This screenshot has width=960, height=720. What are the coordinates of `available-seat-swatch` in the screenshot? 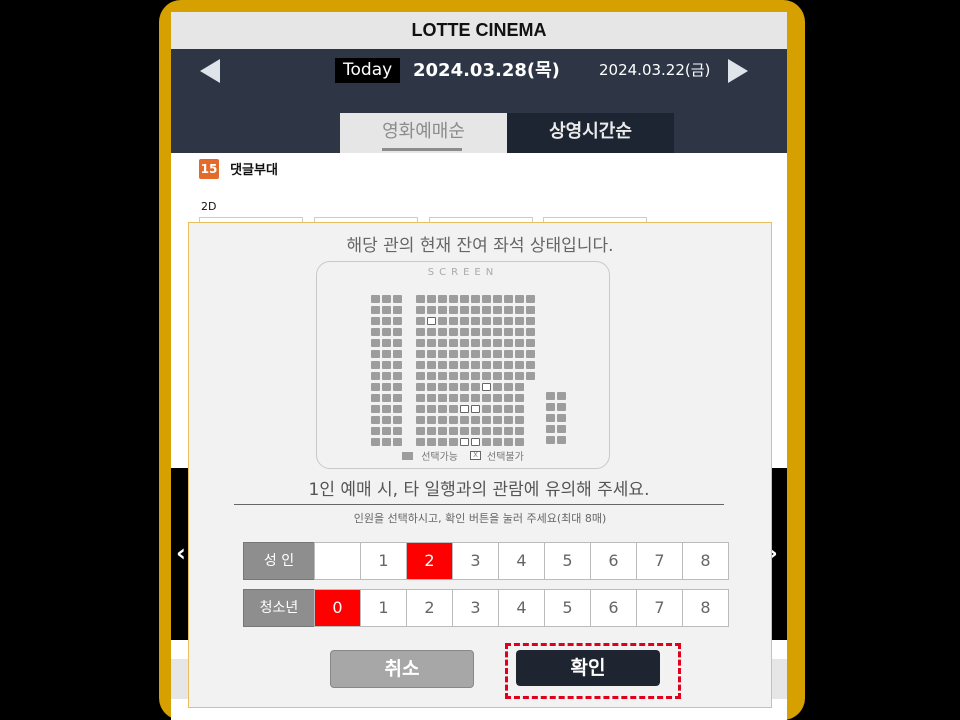 It's located at (408, 455).